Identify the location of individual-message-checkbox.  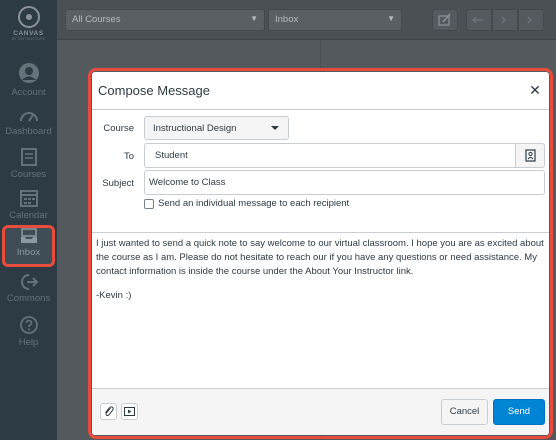
(149, 204).